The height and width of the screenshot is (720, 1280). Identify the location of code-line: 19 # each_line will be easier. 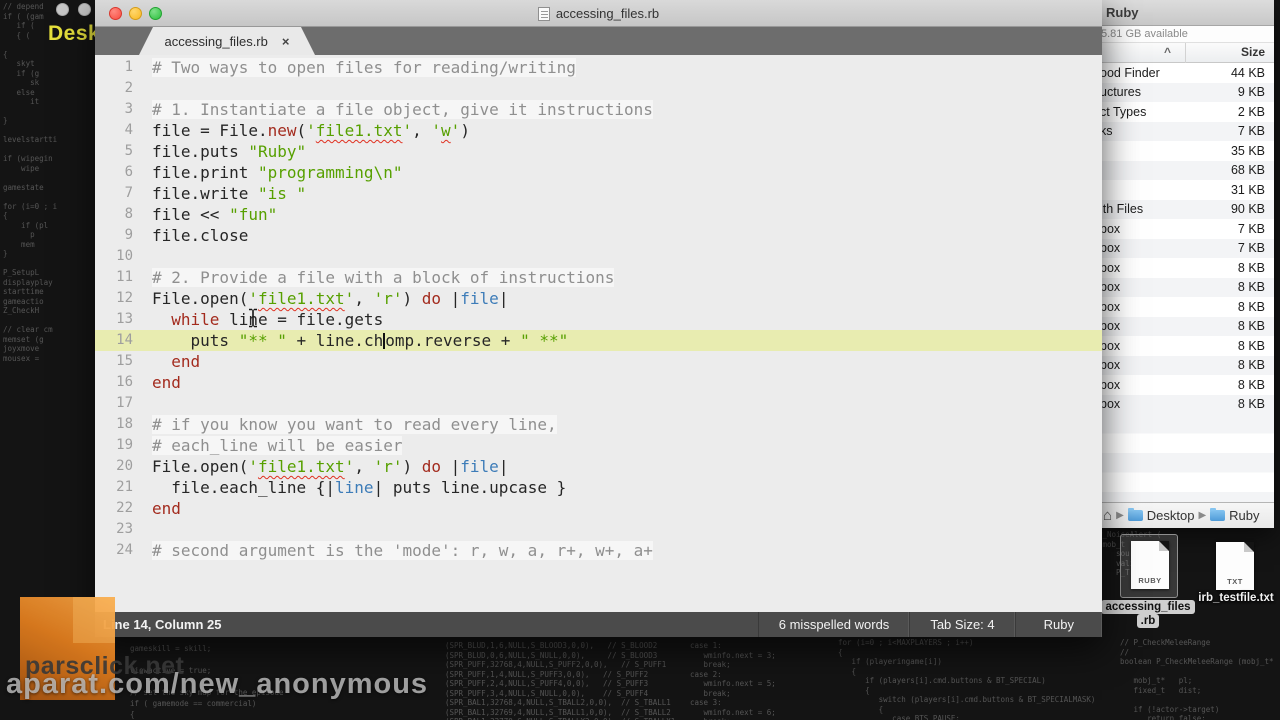
(598, 445).